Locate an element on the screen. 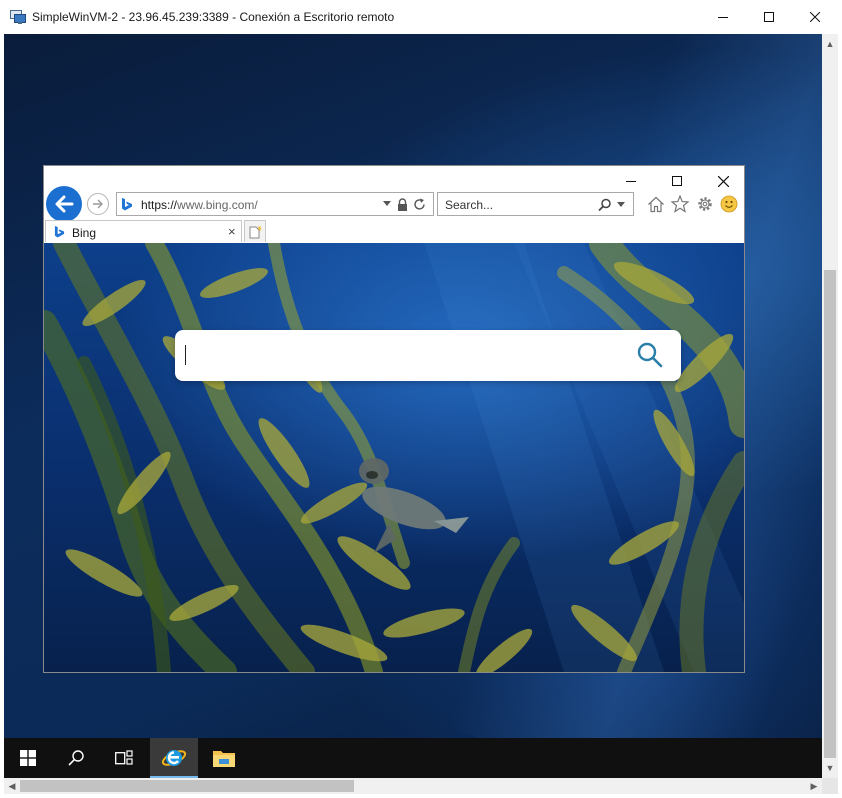  new-tab-icon is located at coordinates (255, 231).